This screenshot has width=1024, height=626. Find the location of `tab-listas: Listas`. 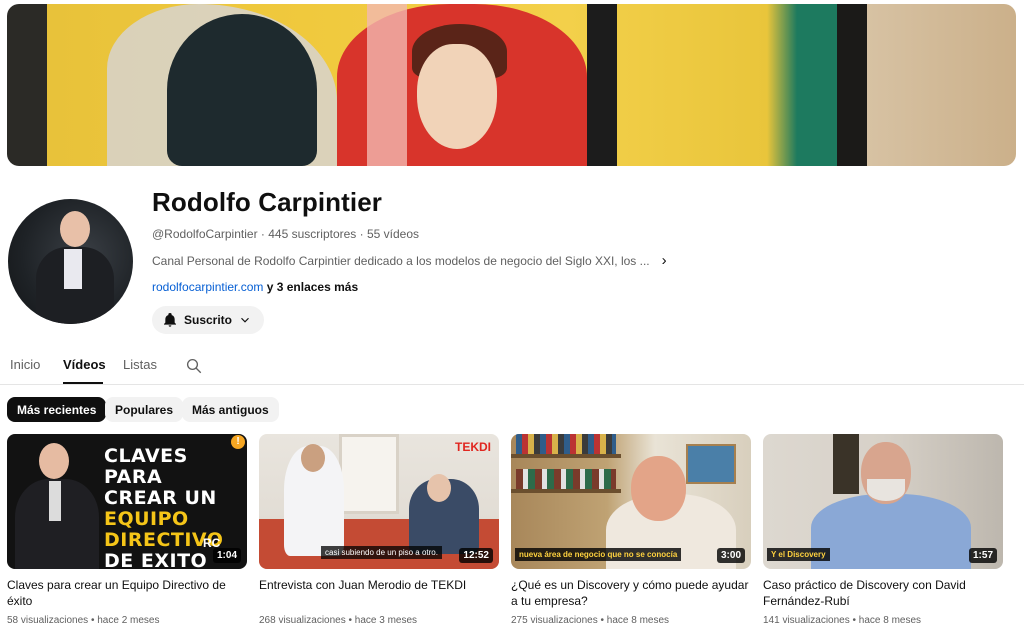

tab-listas: Listas is located at coordinates (140, 364).